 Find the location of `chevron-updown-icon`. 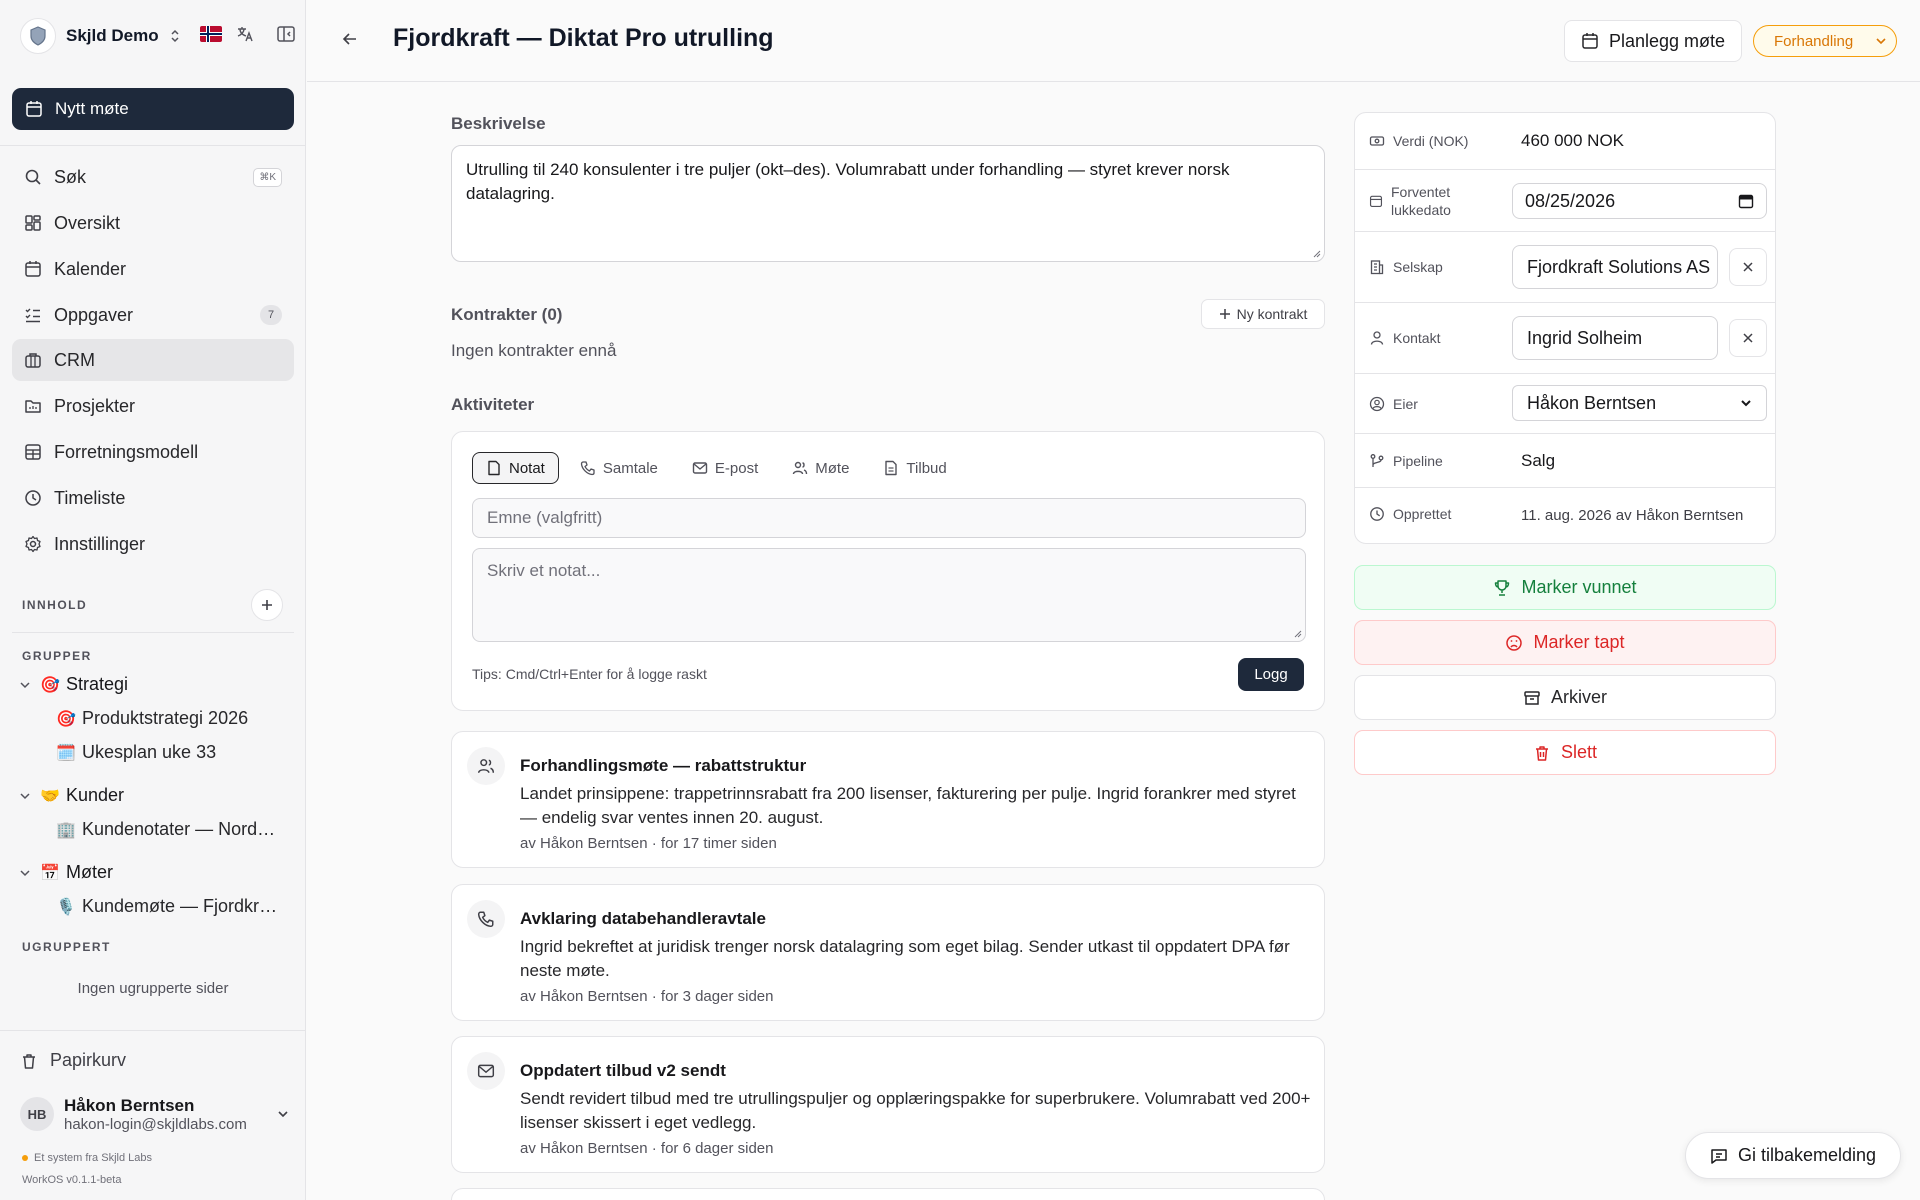

chevron-updown-icon is located at coordinates (175, 36).